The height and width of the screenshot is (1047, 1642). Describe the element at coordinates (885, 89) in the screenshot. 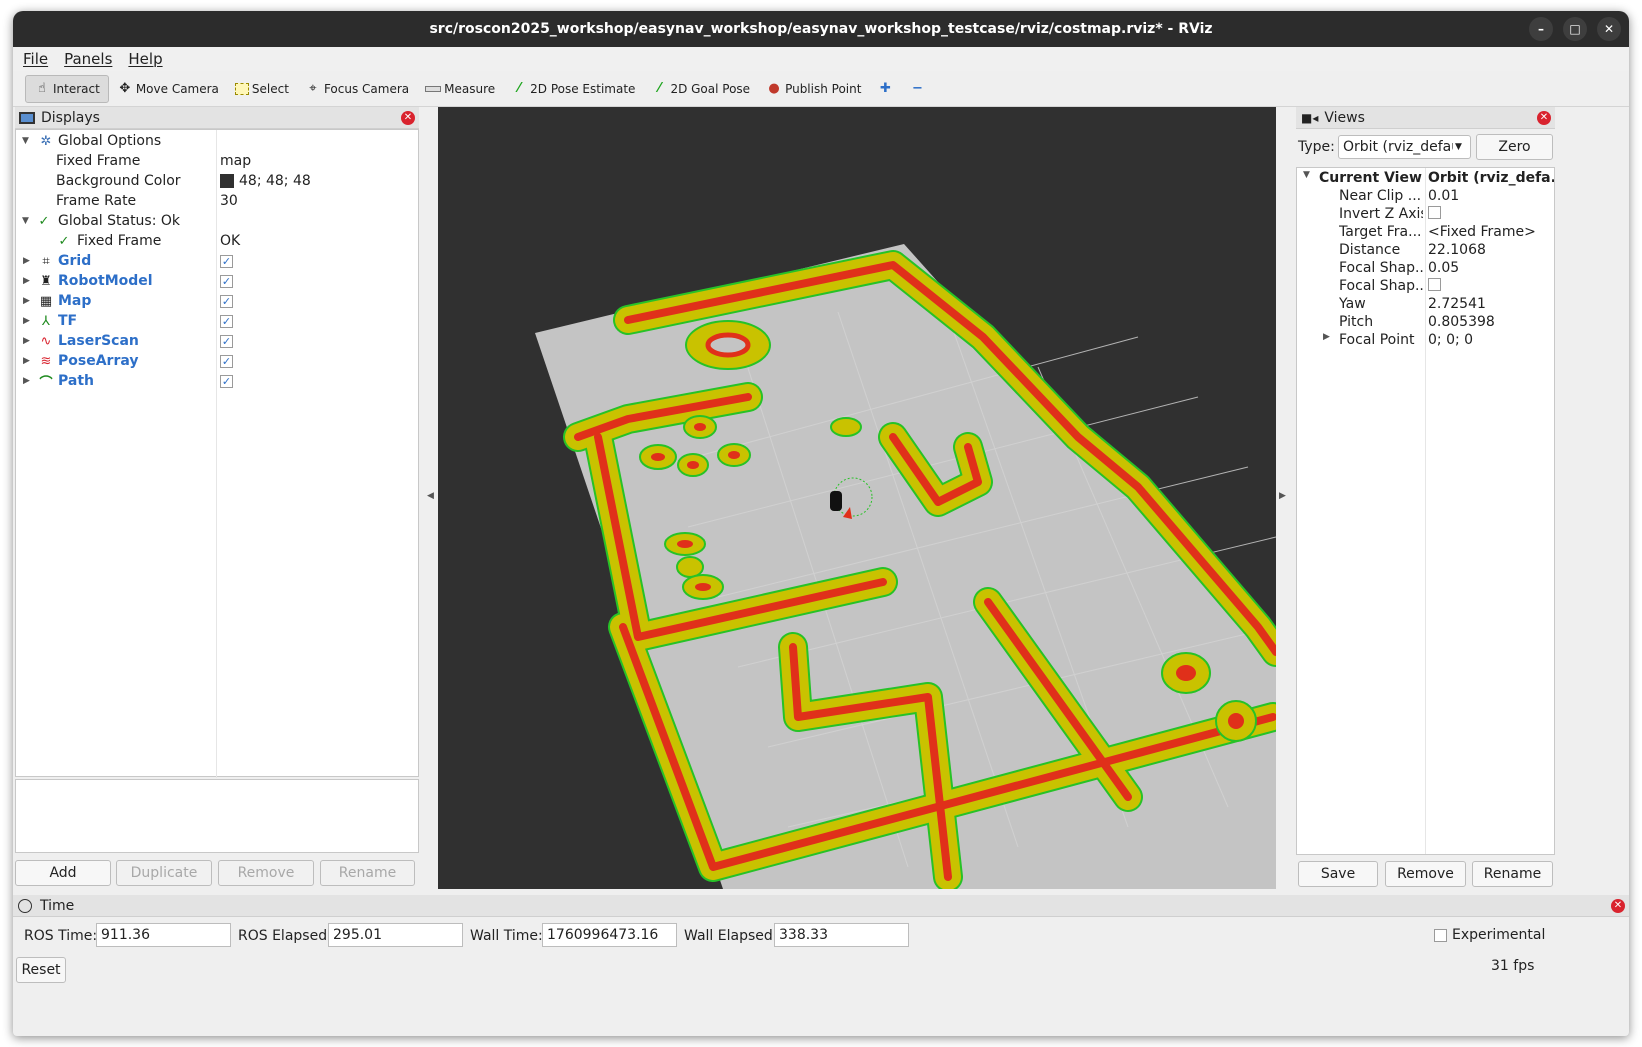

I see `add-tool-button: ✚` at that location.